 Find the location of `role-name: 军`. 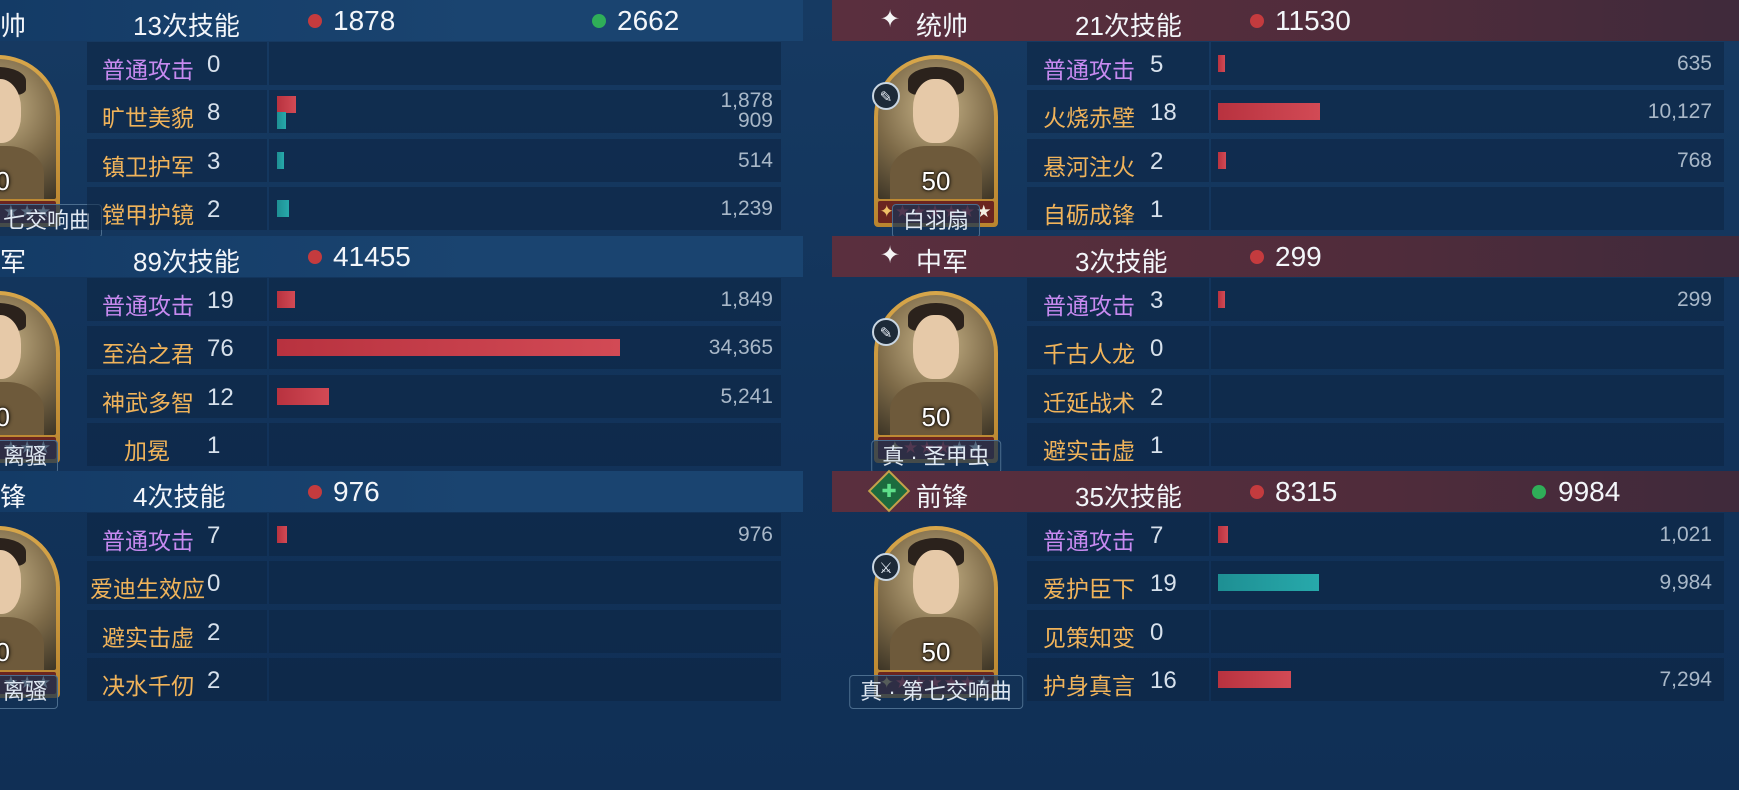

role-name: 军 is located at coordinates (13, 262).